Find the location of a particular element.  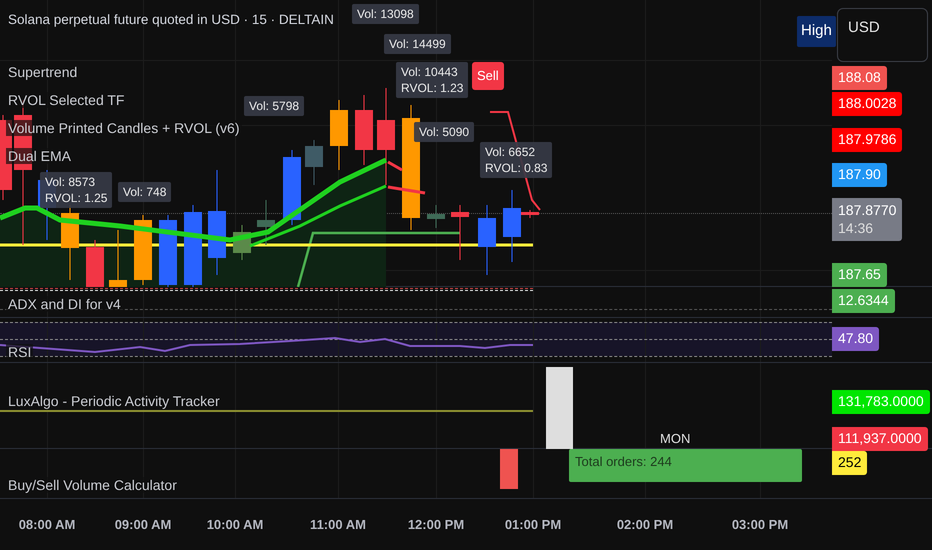

time-axis-label: 02:00 PM is located at coordinates (645, 525).